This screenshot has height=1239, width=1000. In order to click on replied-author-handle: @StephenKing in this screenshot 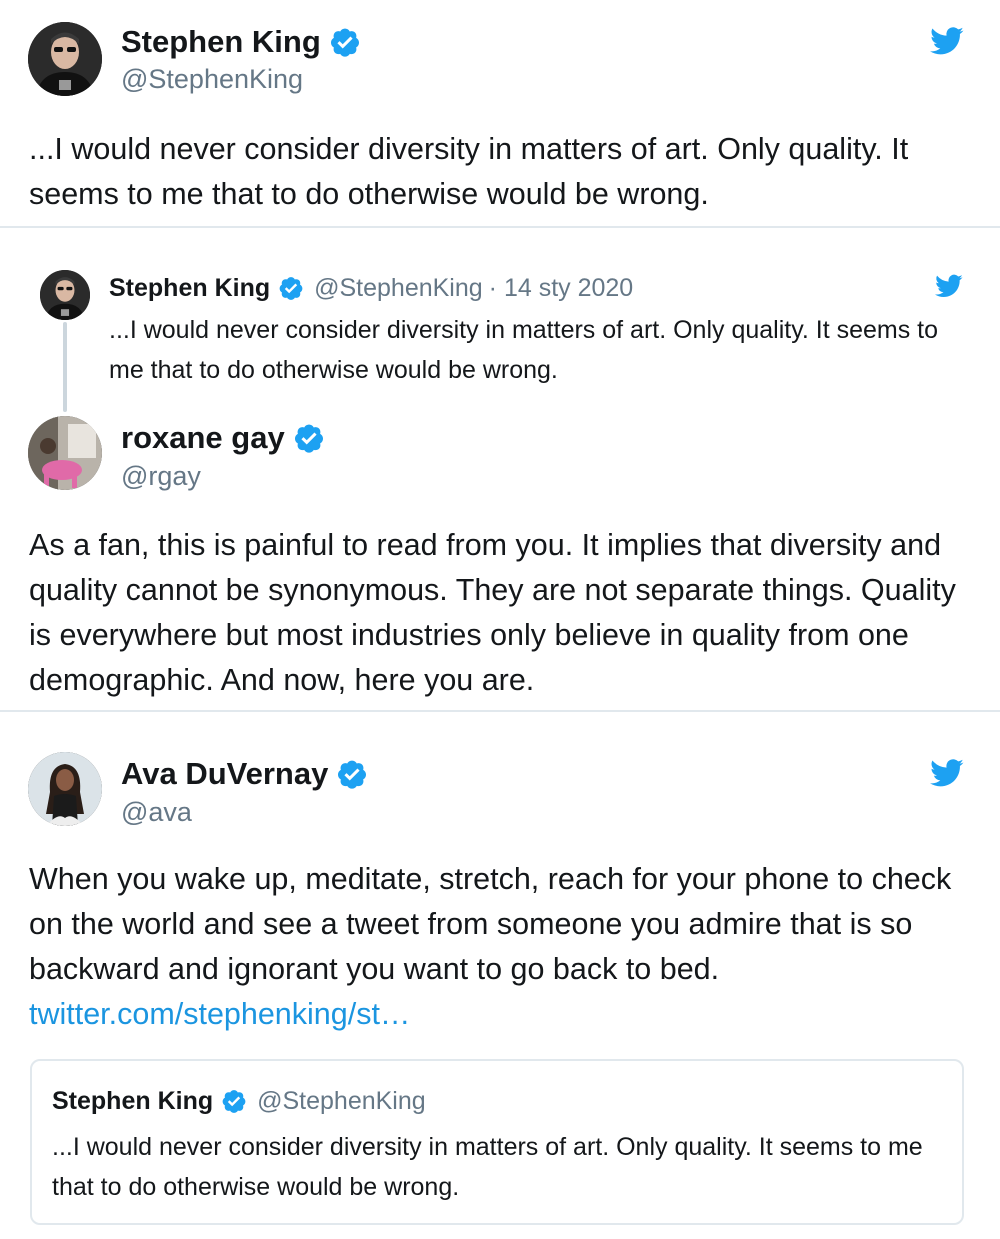, I will do `click(398, 288)`.